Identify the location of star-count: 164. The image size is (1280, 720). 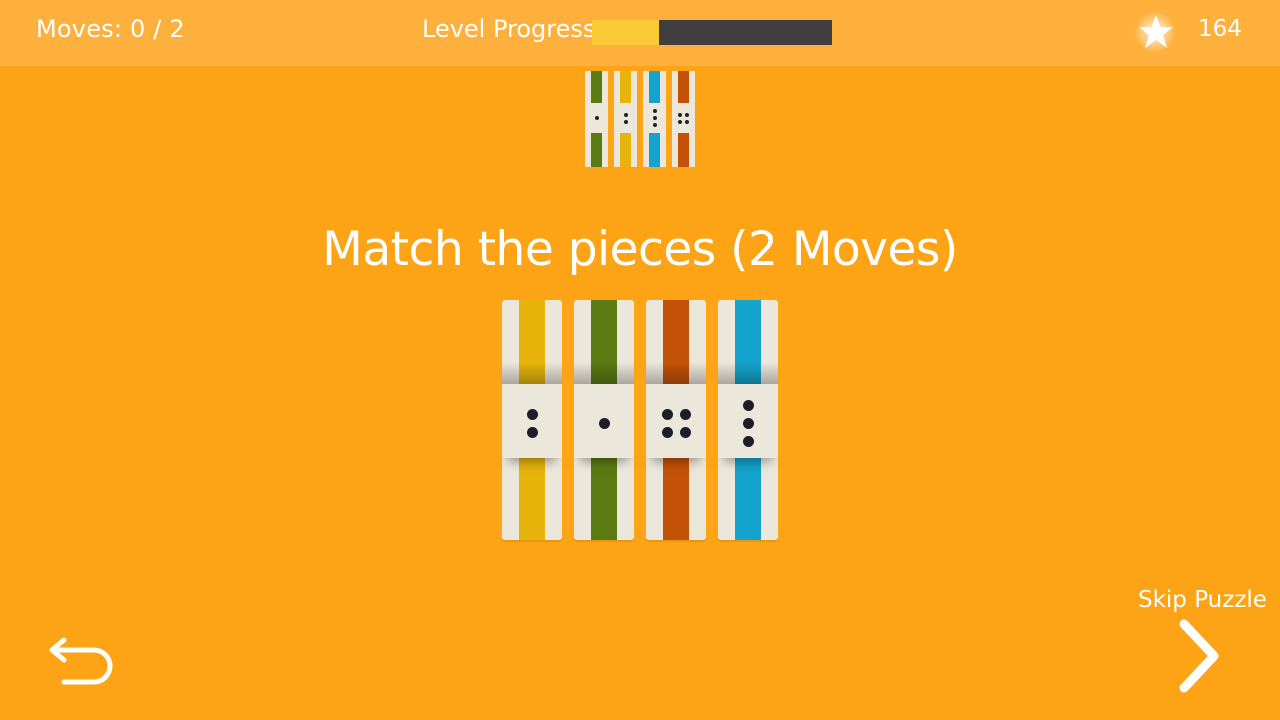
(1220, 29).